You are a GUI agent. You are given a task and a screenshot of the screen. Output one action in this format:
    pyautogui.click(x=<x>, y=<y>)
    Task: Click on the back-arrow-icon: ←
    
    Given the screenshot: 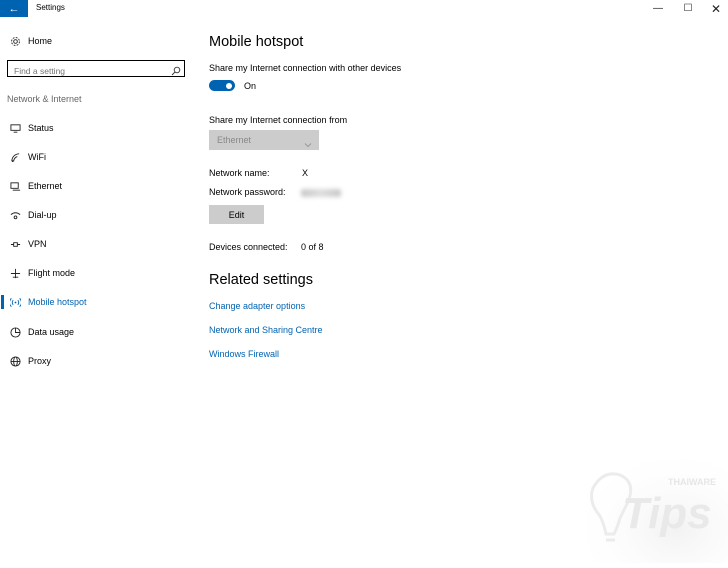 What is the action you would take?
    pyautogui.click(x=14, y=8)
    